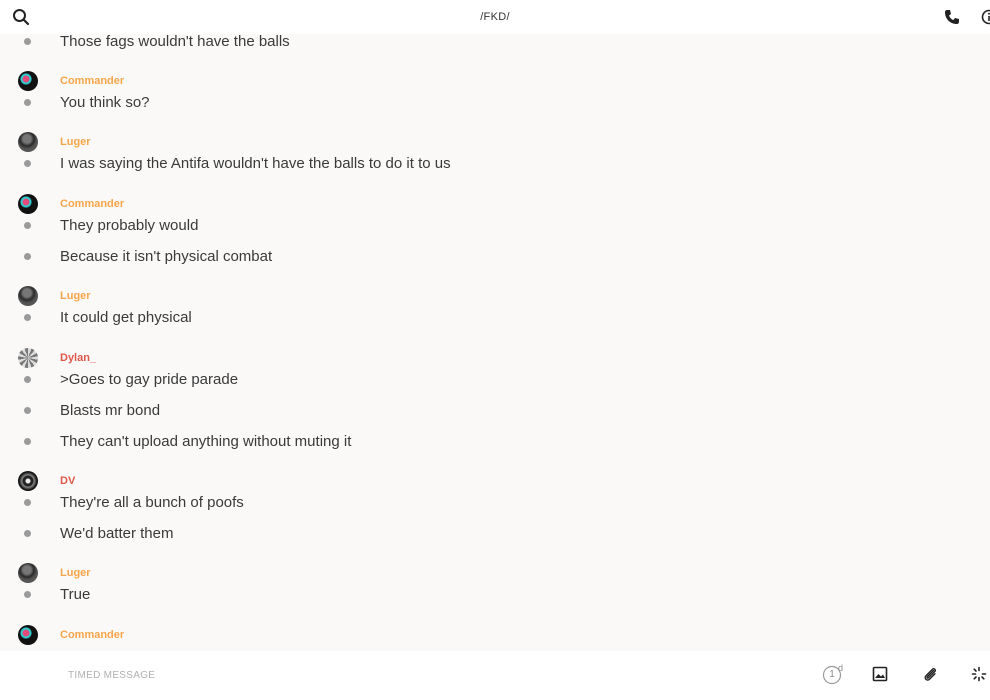 The image size is (990, 700). Describe the element at coordinates (980, 675) in the screenshot. I see `sparkle-icon` at that location.